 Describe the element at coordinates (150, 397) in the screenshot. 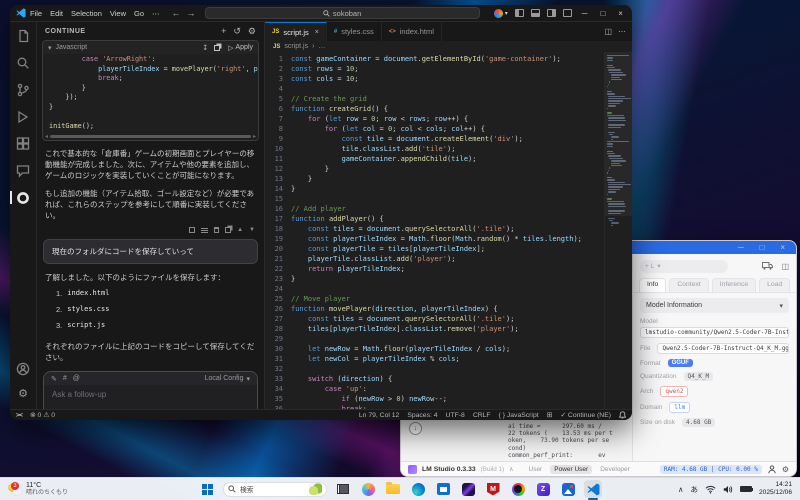

I see `chat-input: Ask a follow-up` at that location.